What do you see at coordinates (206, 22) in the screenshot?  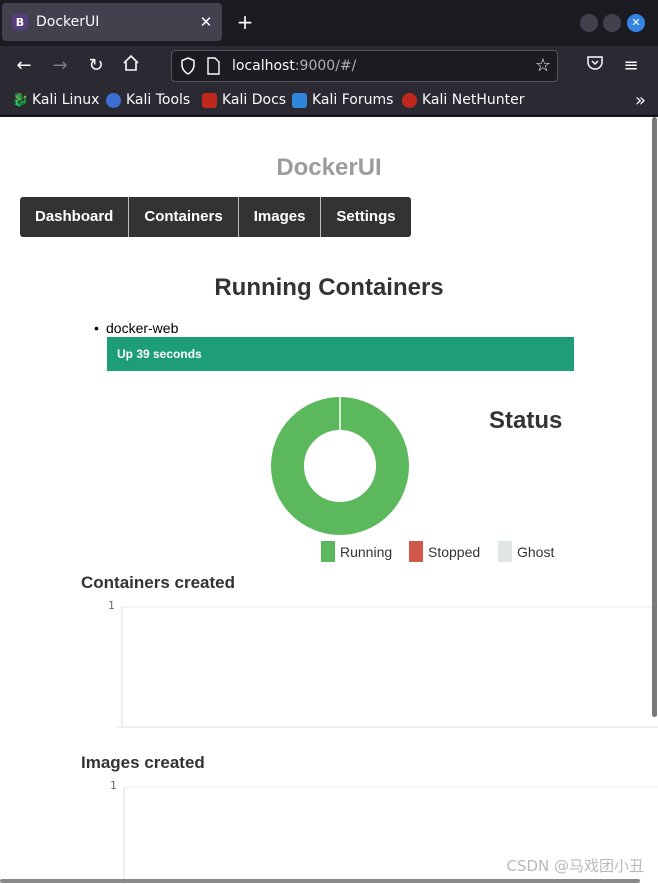 I see `close-tab-icon: ✕` at bounding box center [206, 22].